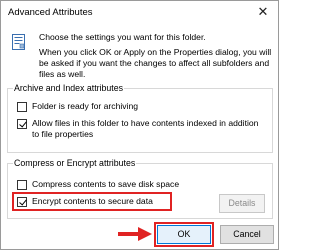  Describe the element at coordinates (22, 185) in the screenshot. I see `compress-checkbox` at that location.